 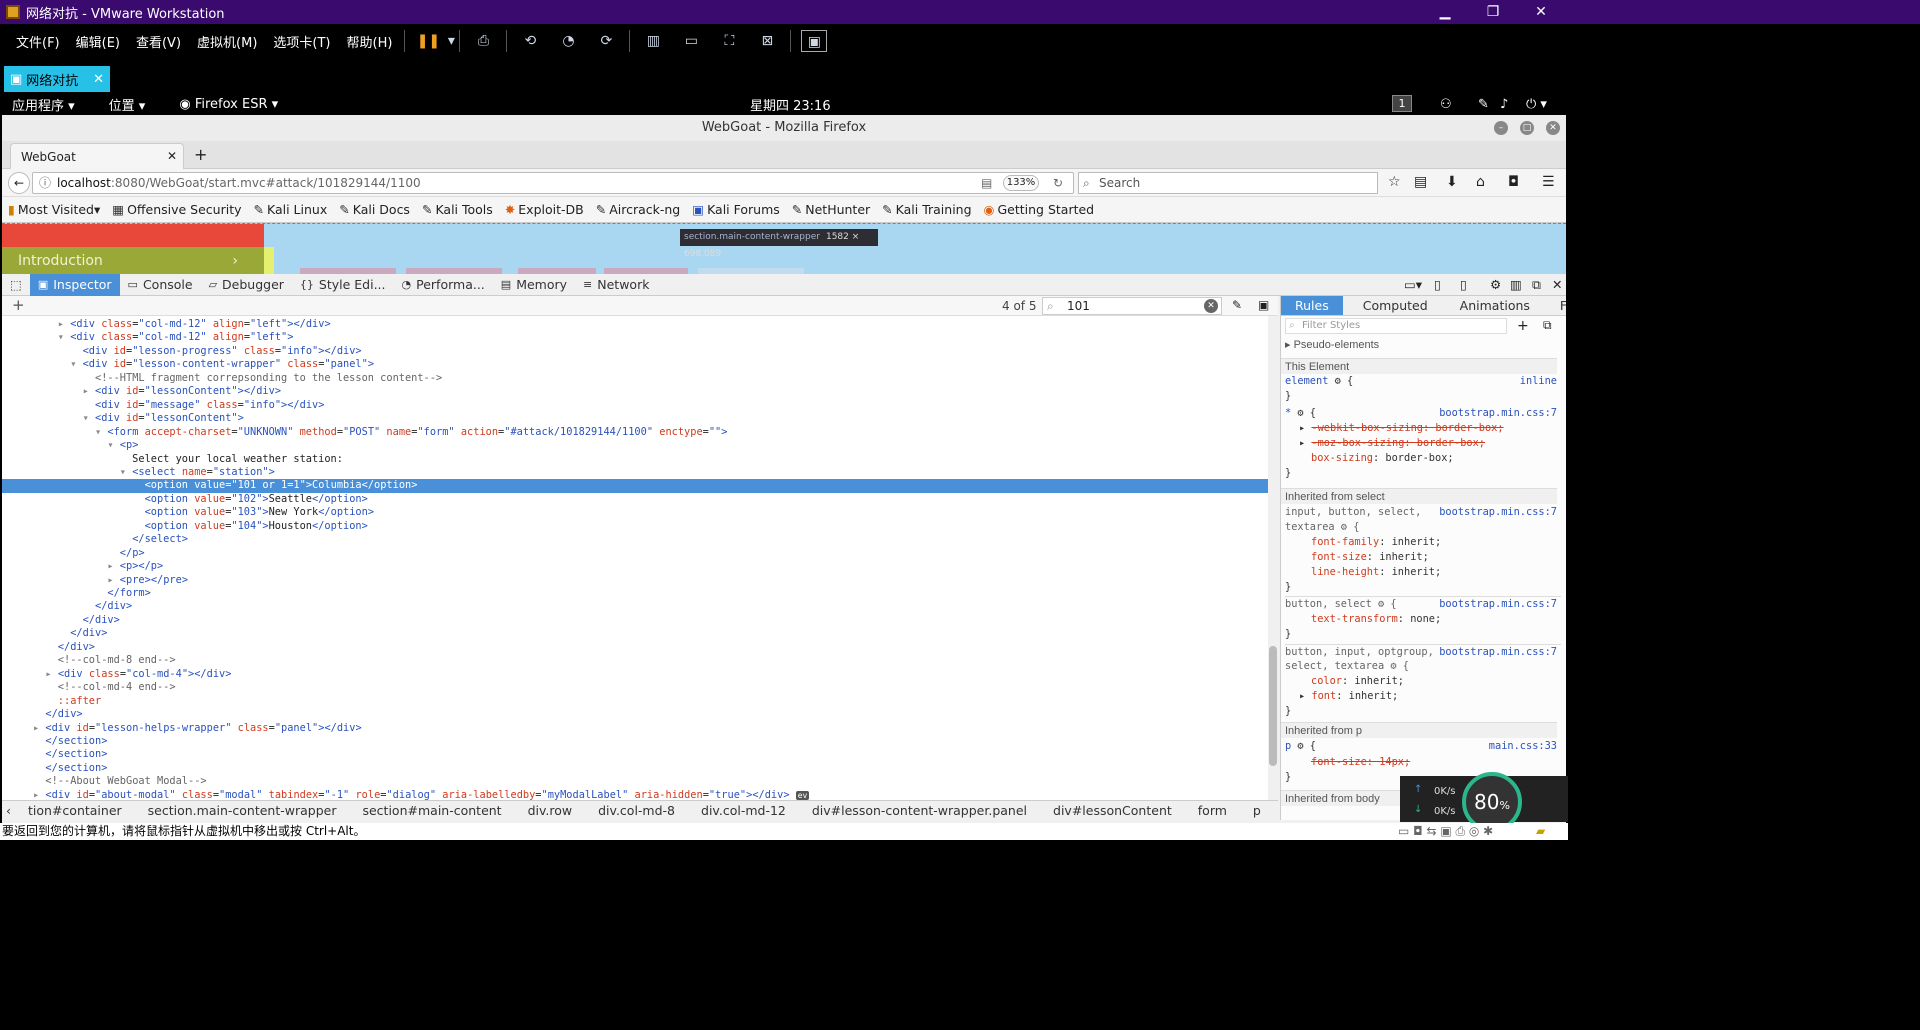 What do you see at coordinates (1446, 104) in the screenshot?
I see `users-icon: ⚇` at bounding box center [1446, 104].